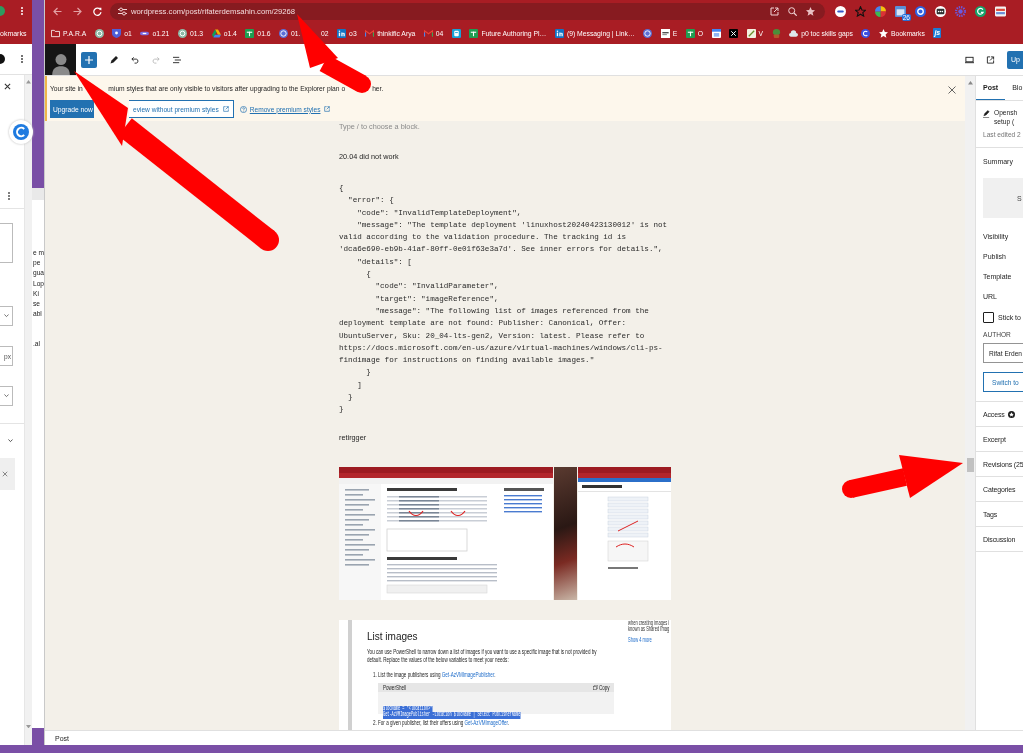 This screenshot has height=753, width=1023. I want to click on list-view-icon, so click(177, 59).